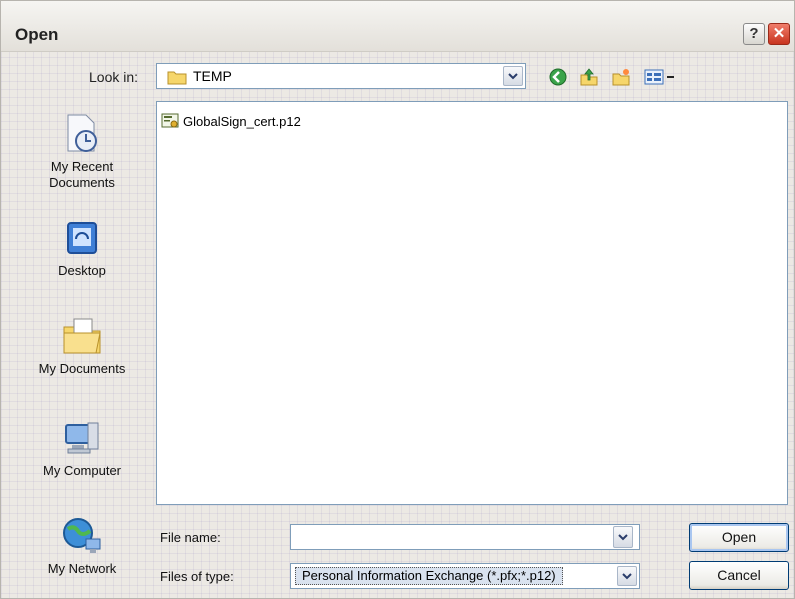  What do you see at coordinates (114, 77) in the screenshot?
I see `look-in-label: Look in:` at bounding box center [114, 77].